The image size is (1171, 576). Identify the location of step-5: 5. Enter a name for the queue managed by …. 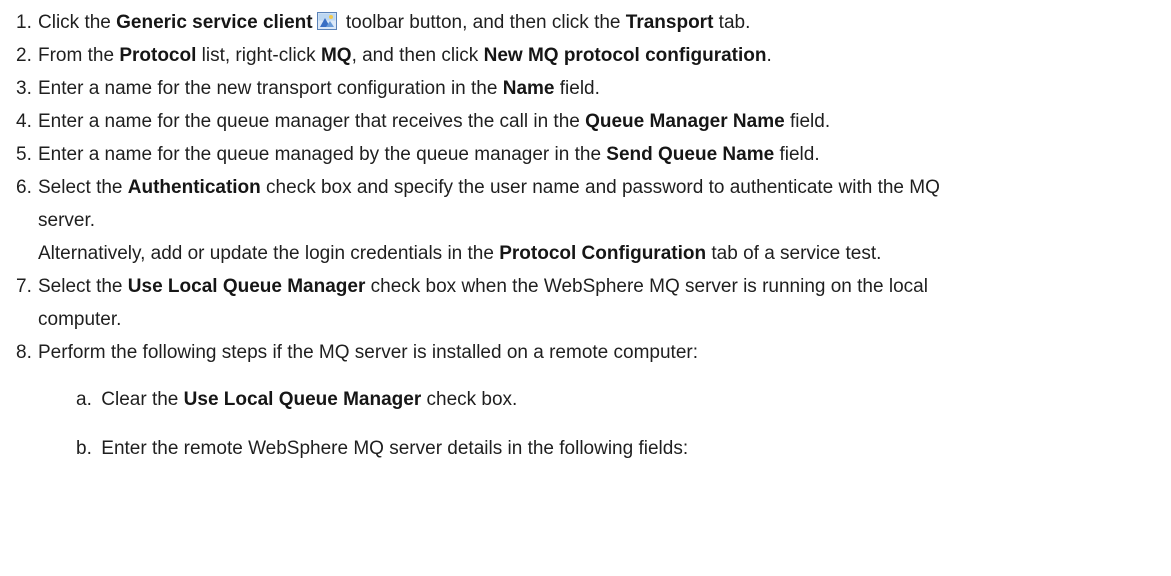
(593, 154).